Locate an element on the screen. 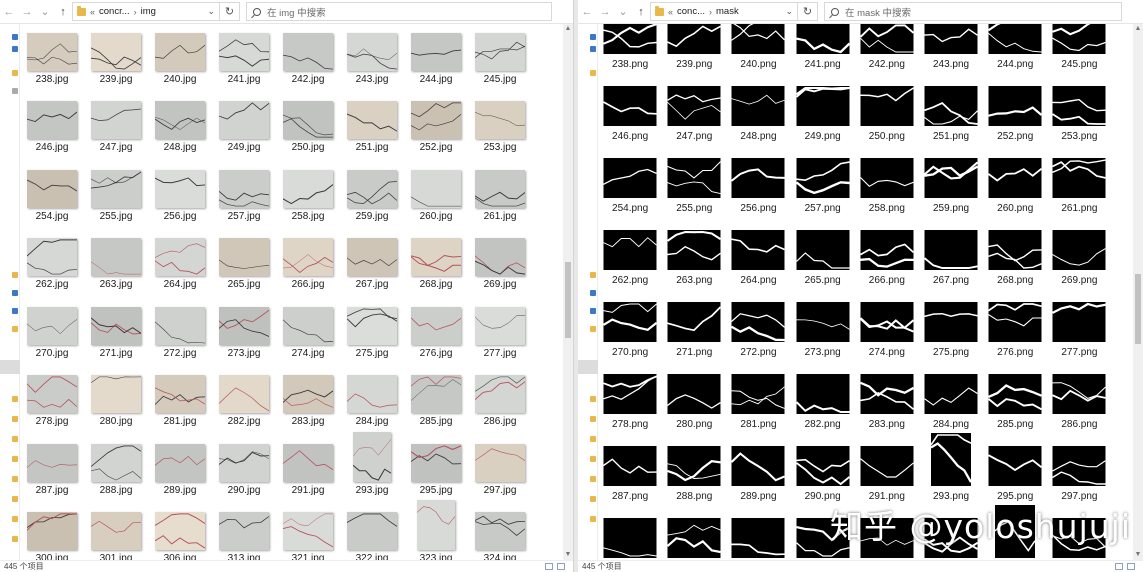  file-item: 265.png is located at coordinates (823, 258).